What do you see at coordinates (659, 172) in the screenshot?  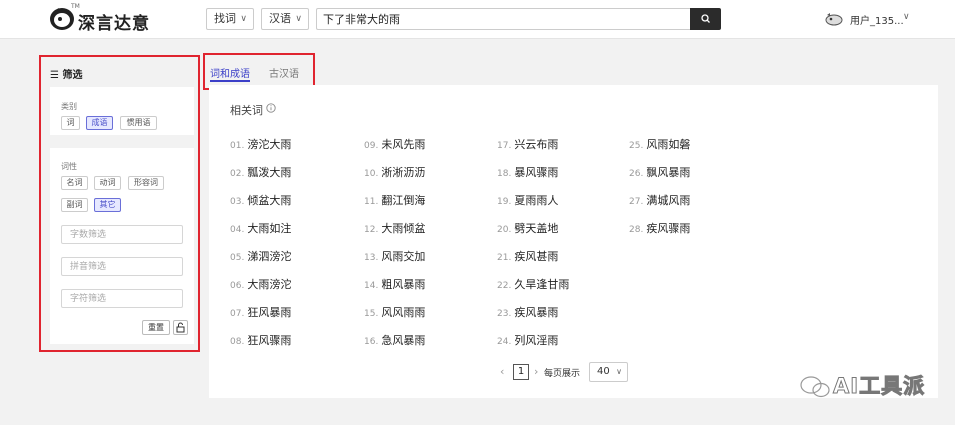 I see `related-word-item: 26. 飘风暴雨` at bounding box center [659, 172].